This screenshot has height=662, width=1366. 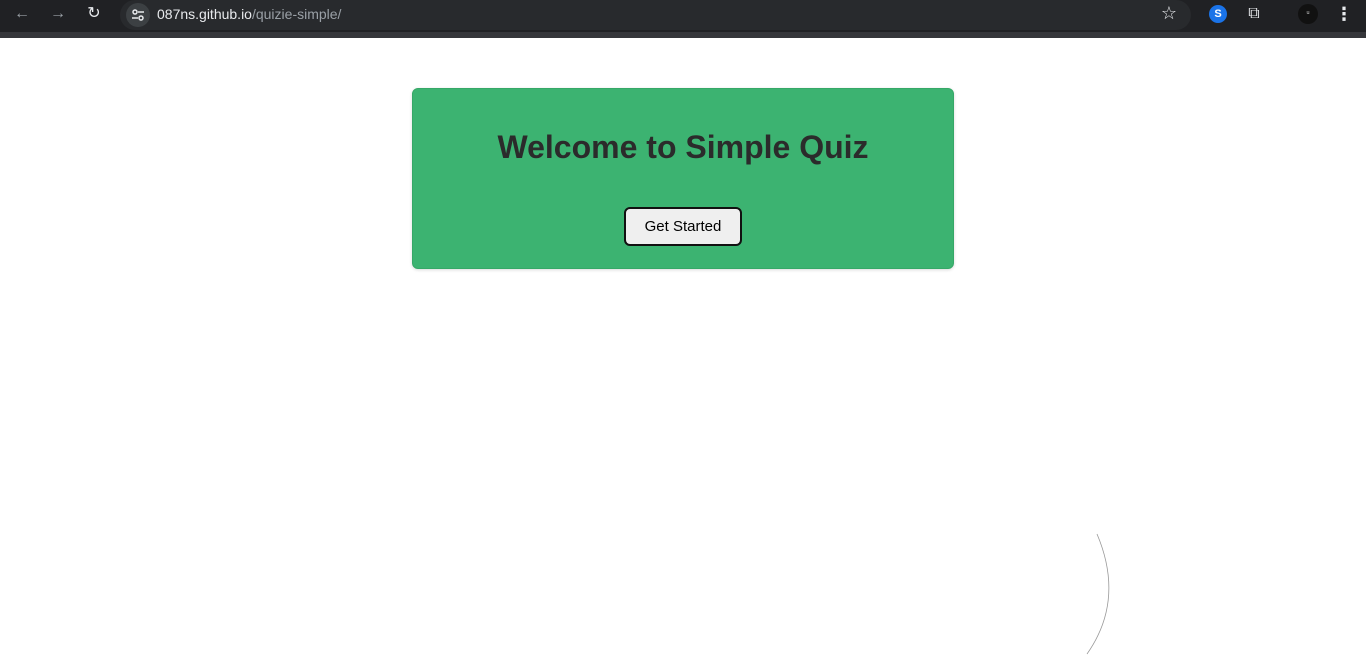 What do you see at coordinates (296, 14) in the screenshot?
I see `url-path: /quizie-simple/` at bounding box center [296, 14].